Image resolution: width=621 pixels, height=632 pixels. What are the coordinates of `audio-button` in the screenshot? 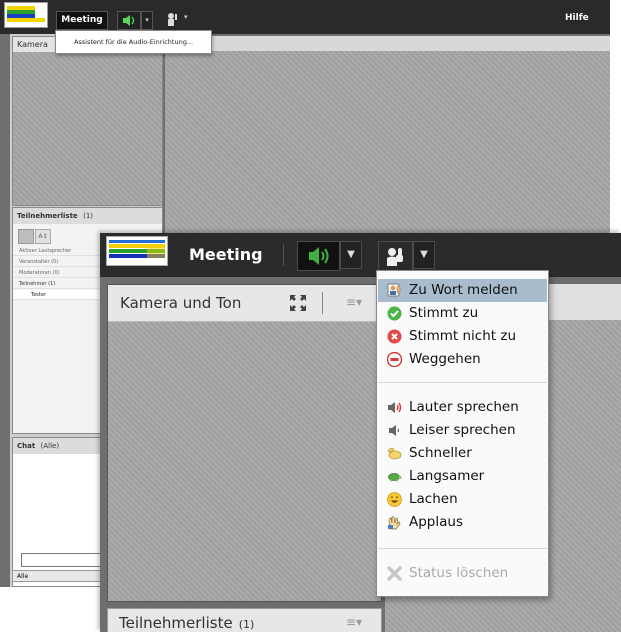 It's located at (318, 256).